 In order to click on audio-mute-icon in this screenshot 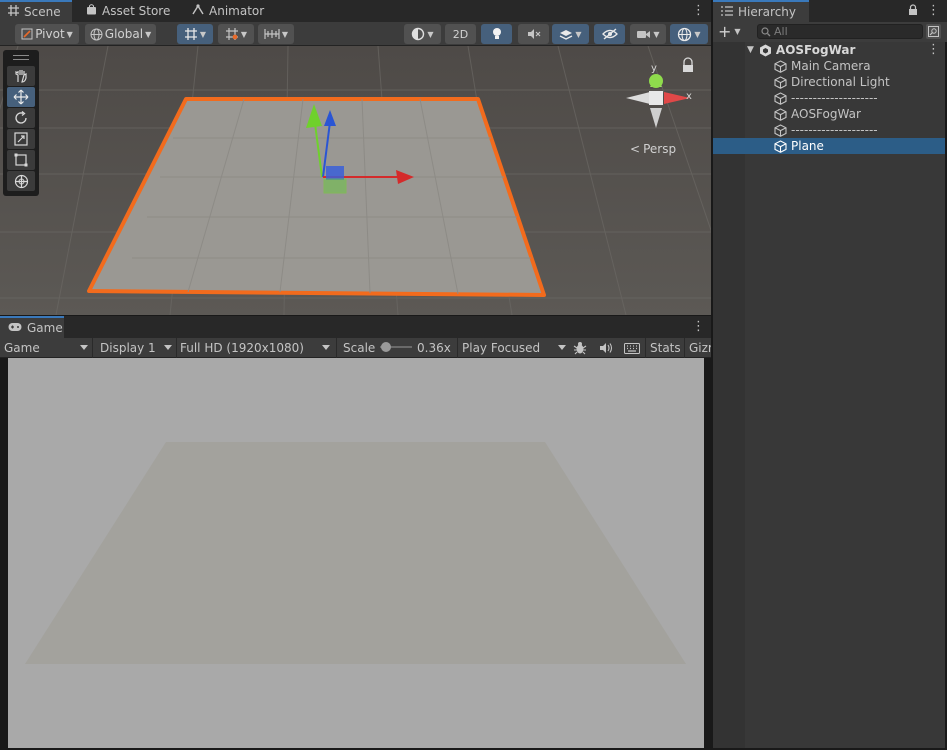, I will do `click(533, 34)`.